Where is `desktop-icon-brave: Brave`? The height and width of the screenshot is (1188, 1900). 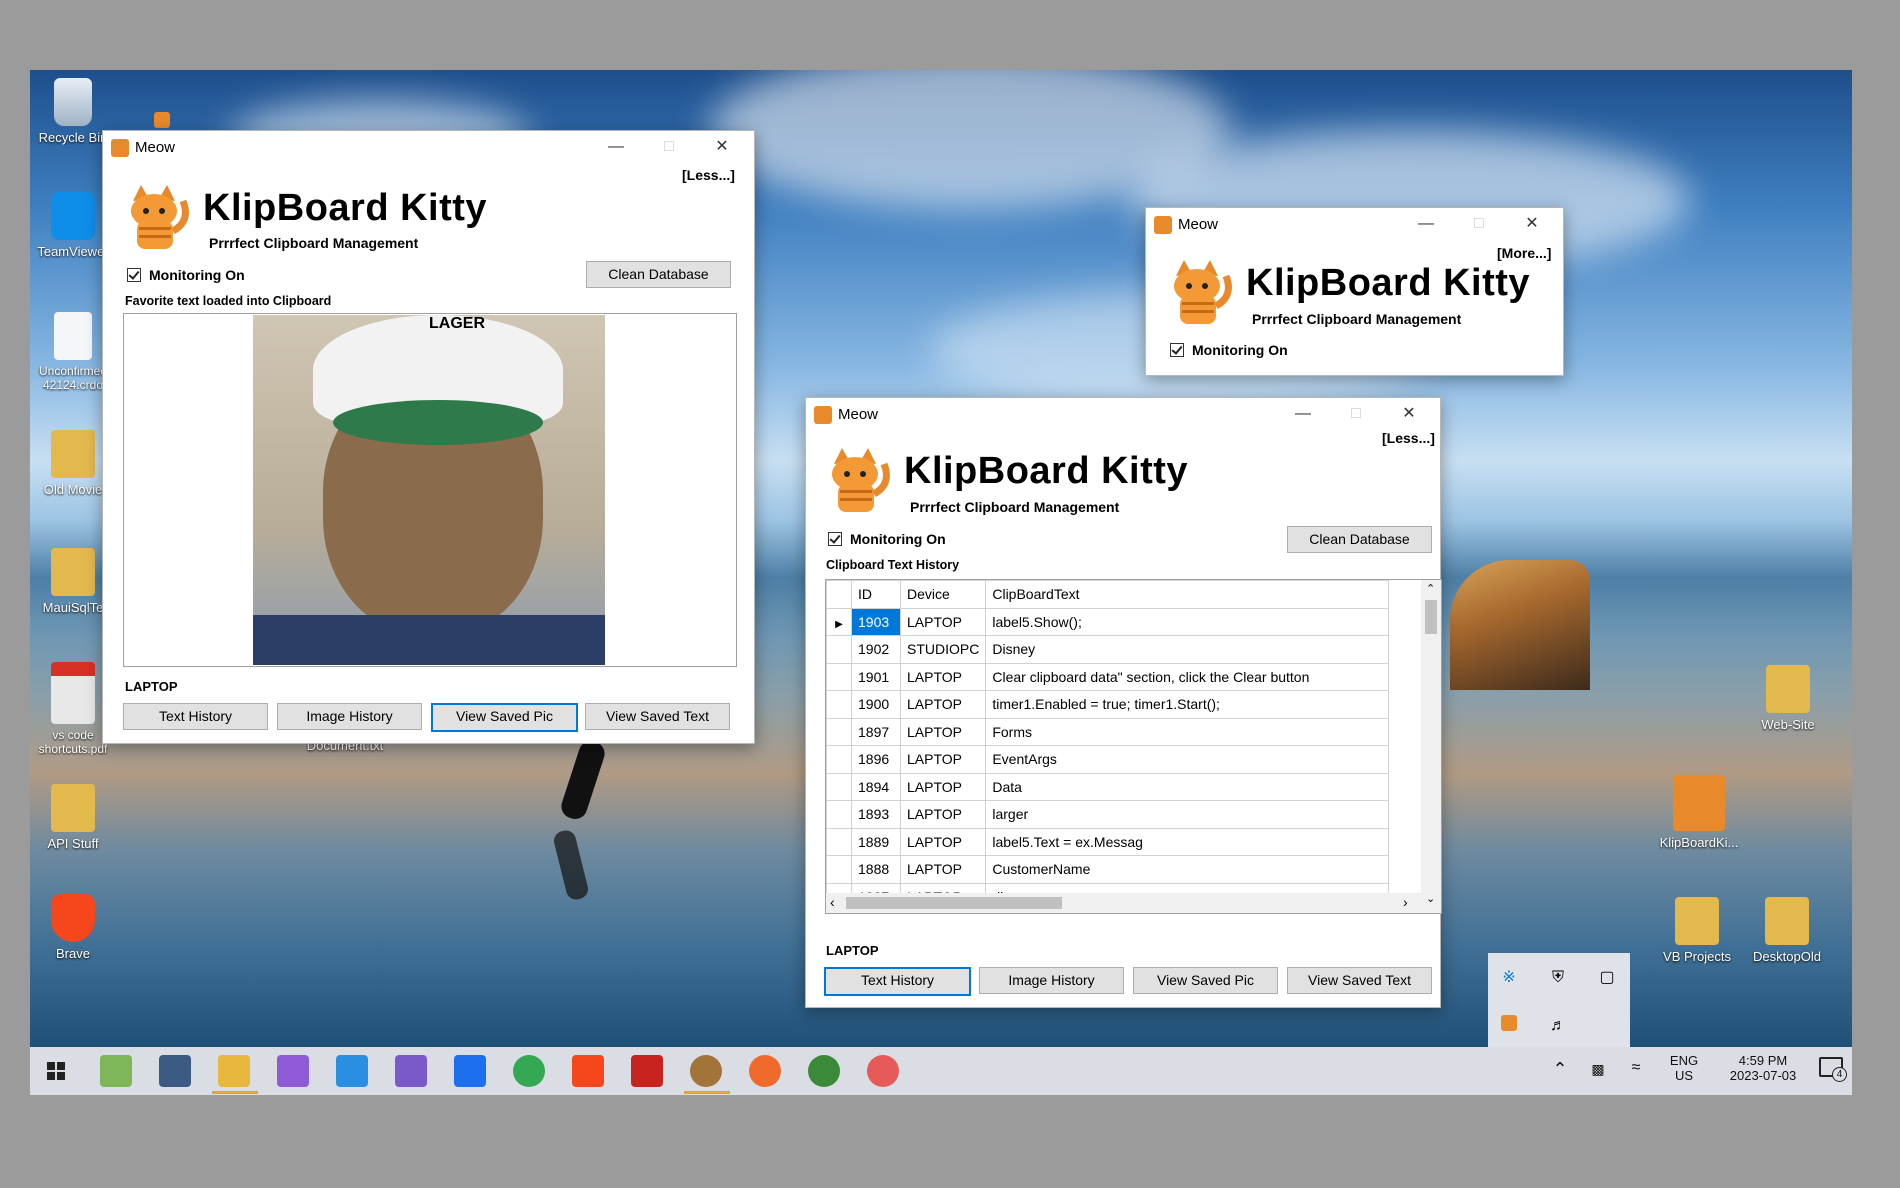
desktop-icon-brave: Brave is located at coordinates (73, 927).